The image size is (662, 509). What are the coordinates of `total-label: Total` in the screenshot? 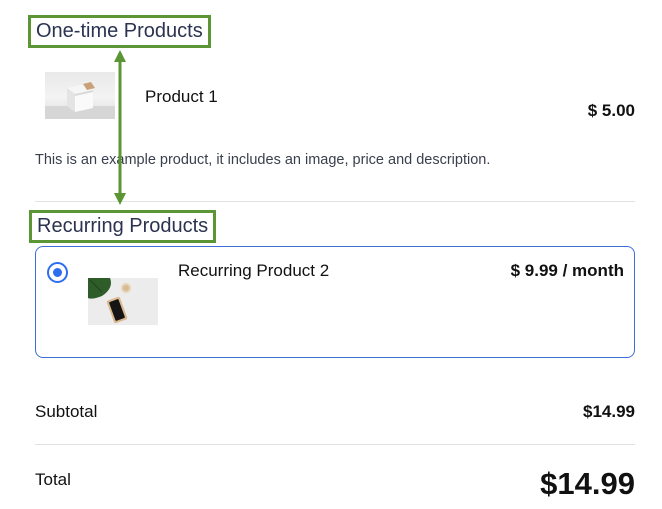 It's located at (53, 479).